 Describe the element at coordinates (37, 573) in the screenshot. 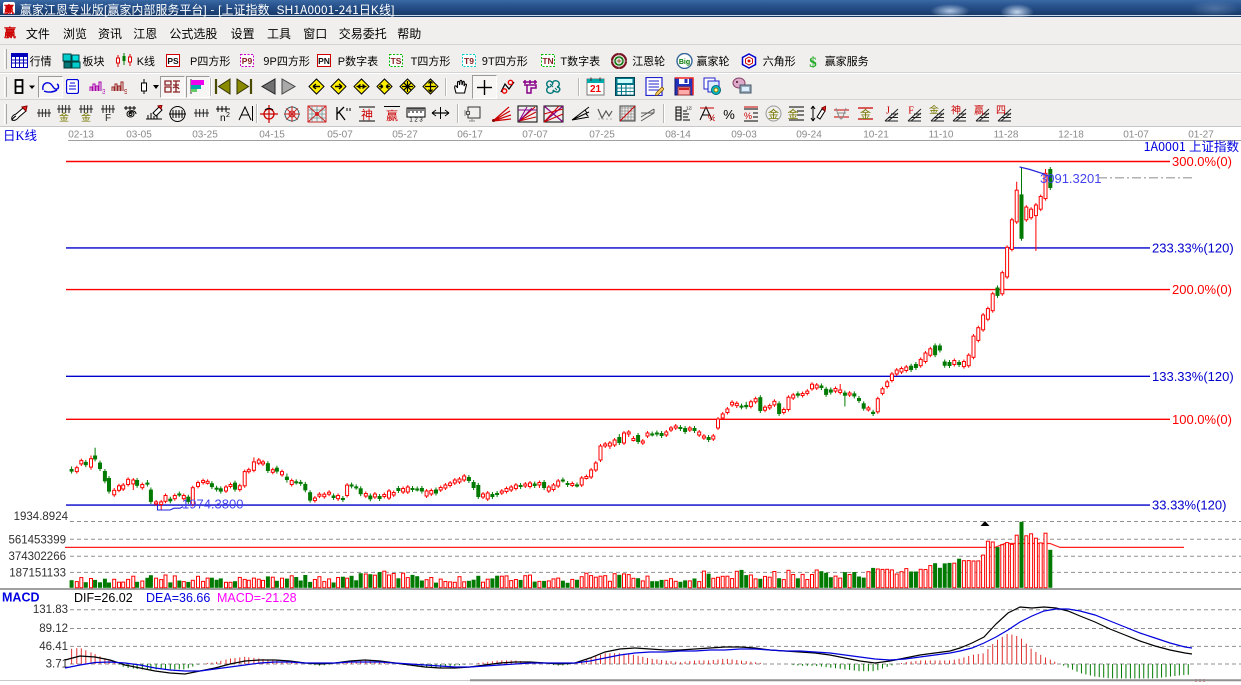

I see `svg-text: 187151133` at that location.